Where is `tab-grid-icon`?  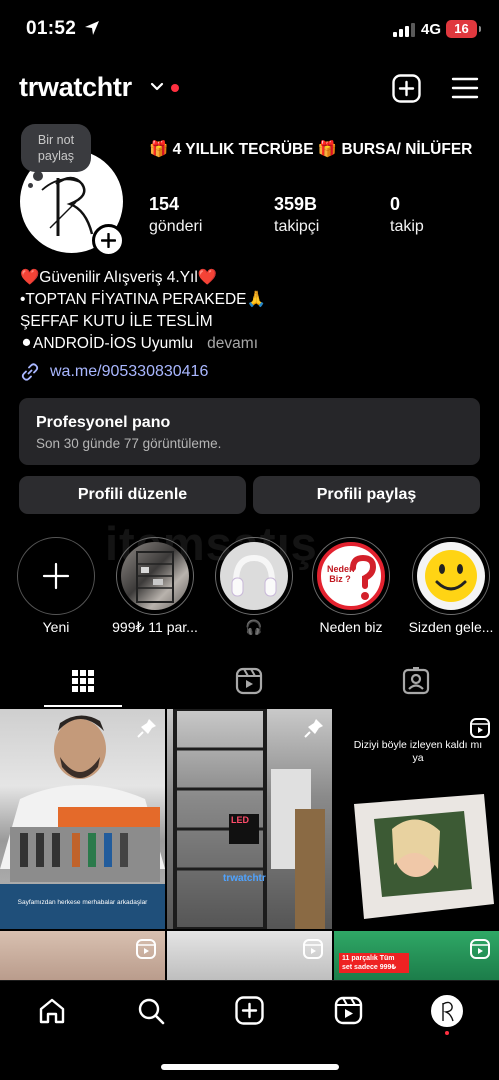 tab-grid-icon is located at coordinates (83, 681).